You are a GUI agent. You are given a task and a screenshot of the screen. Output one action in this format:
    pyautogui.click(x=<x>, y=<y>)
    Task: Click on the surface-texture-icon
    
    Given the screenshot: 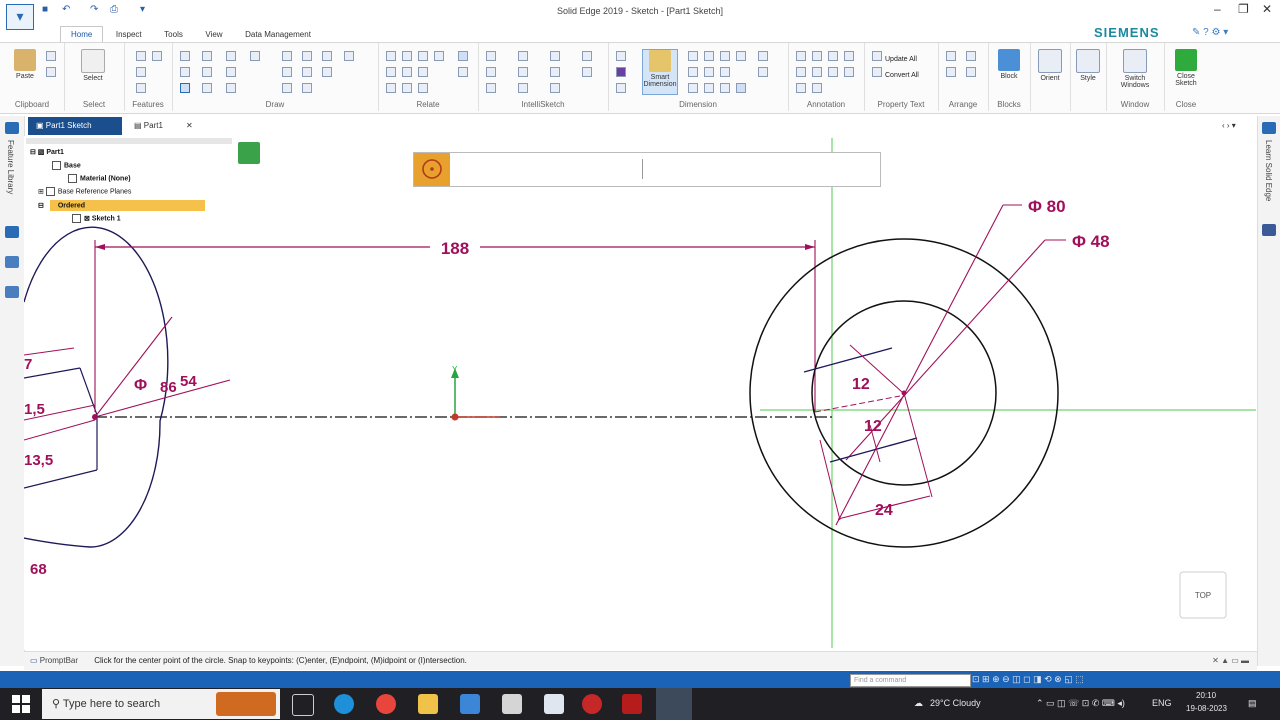 What is the action you would take?
    pyautogui.click(x=833, y=56)
    